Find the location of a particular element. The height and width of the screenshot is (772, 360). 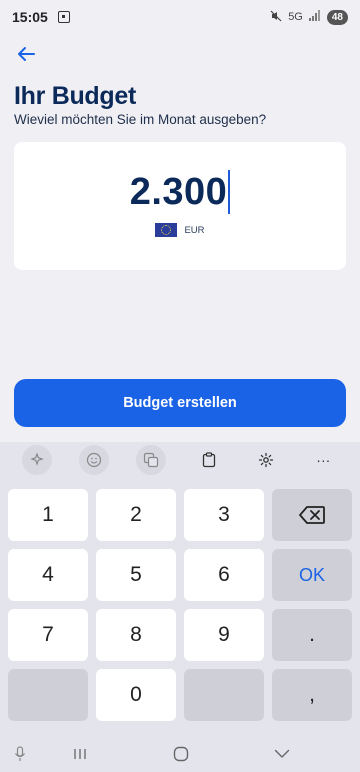

screenshot-icon is located at coordinates (63, 17).